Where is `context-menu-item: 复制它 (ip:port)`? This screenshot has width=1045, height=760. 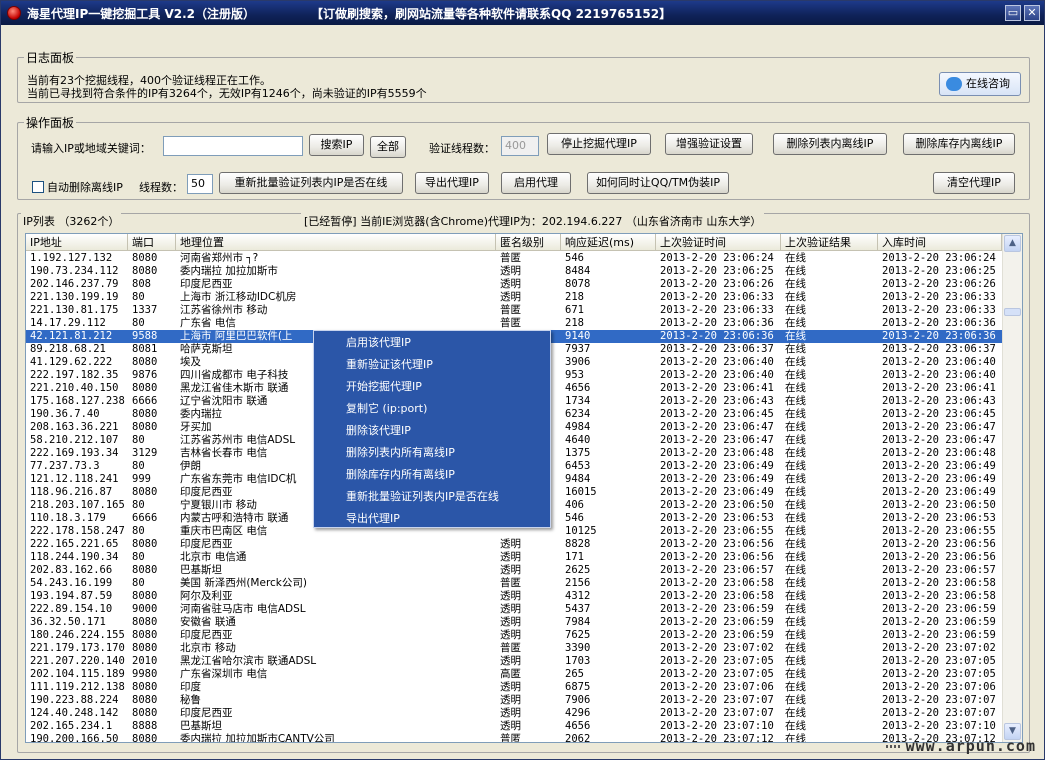 context-menu-item: 复制它 (ip:port) is located at coordinates (432, 409).